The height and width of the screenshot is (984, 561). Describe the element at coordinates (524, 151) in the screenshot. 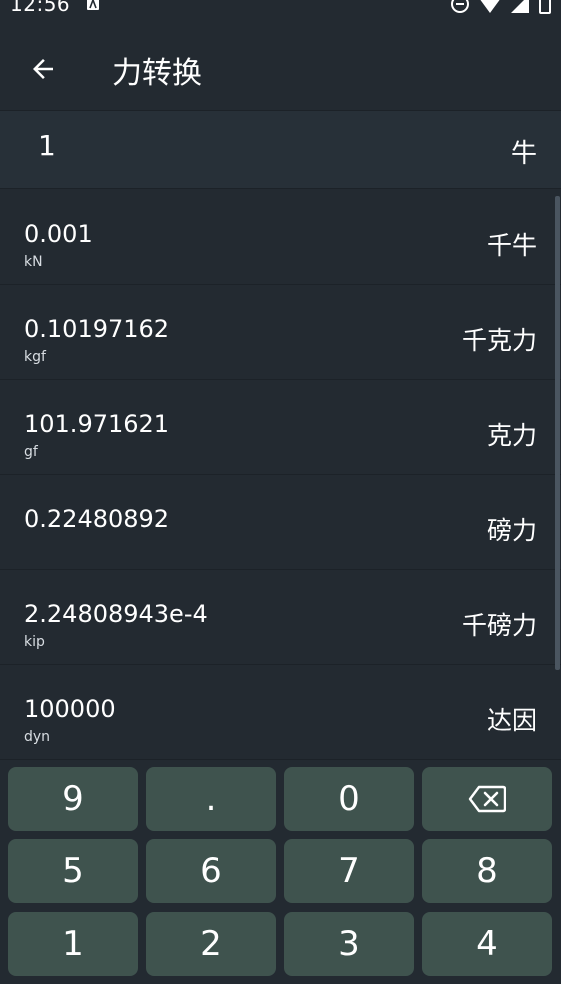

I see `input-unit-selector: 牛` at that location.